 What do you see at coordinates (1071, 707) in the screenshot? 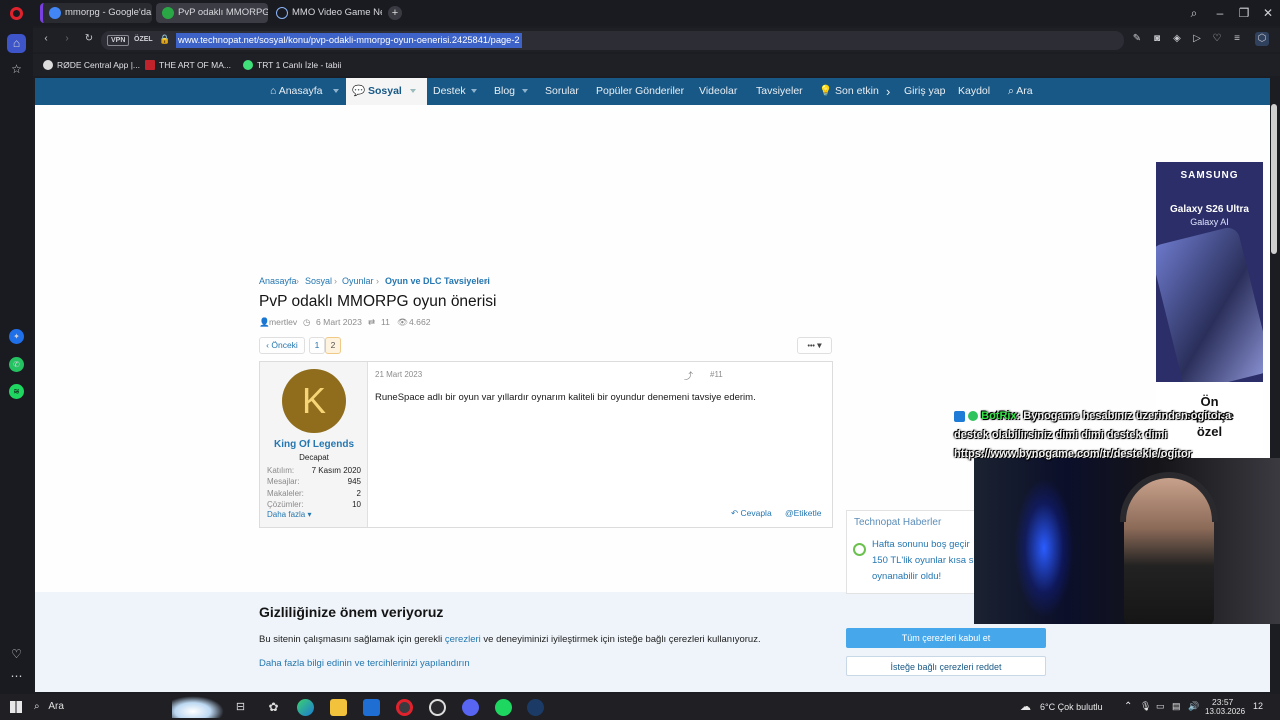
I see `weather-text: 6°C Çok bulutlu` at bounding box center [1071, 707].